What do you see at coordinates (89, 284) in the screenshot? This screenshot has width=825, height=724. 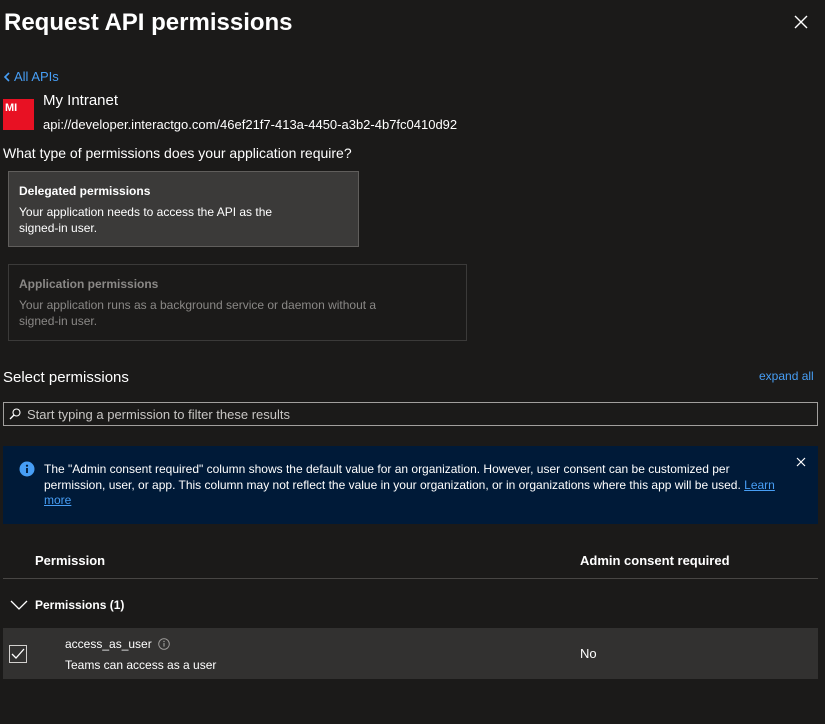 I see `card-title: Application permissions` at bounding box center [89, 284].